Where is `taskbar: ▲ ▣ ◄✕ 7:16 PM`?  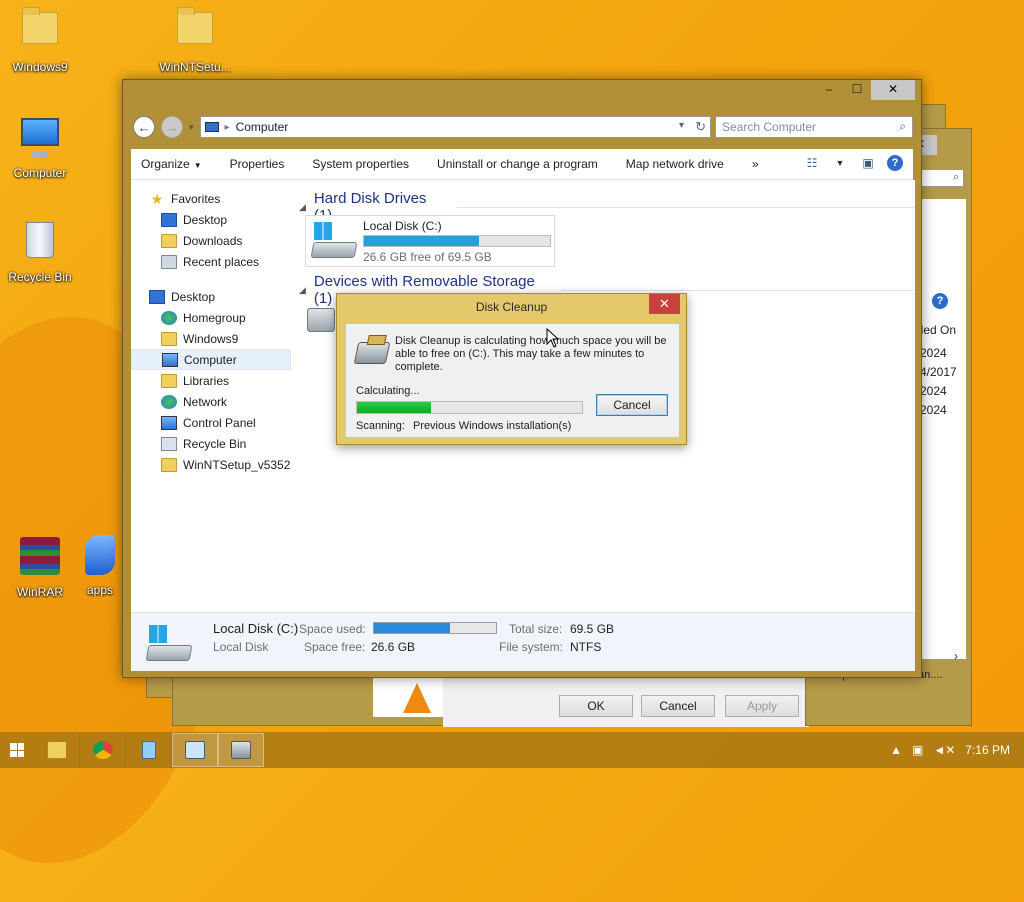 taskbar: ▲ ▣ ◄✕ 7:16 PM is located at coordinates (512, 750).